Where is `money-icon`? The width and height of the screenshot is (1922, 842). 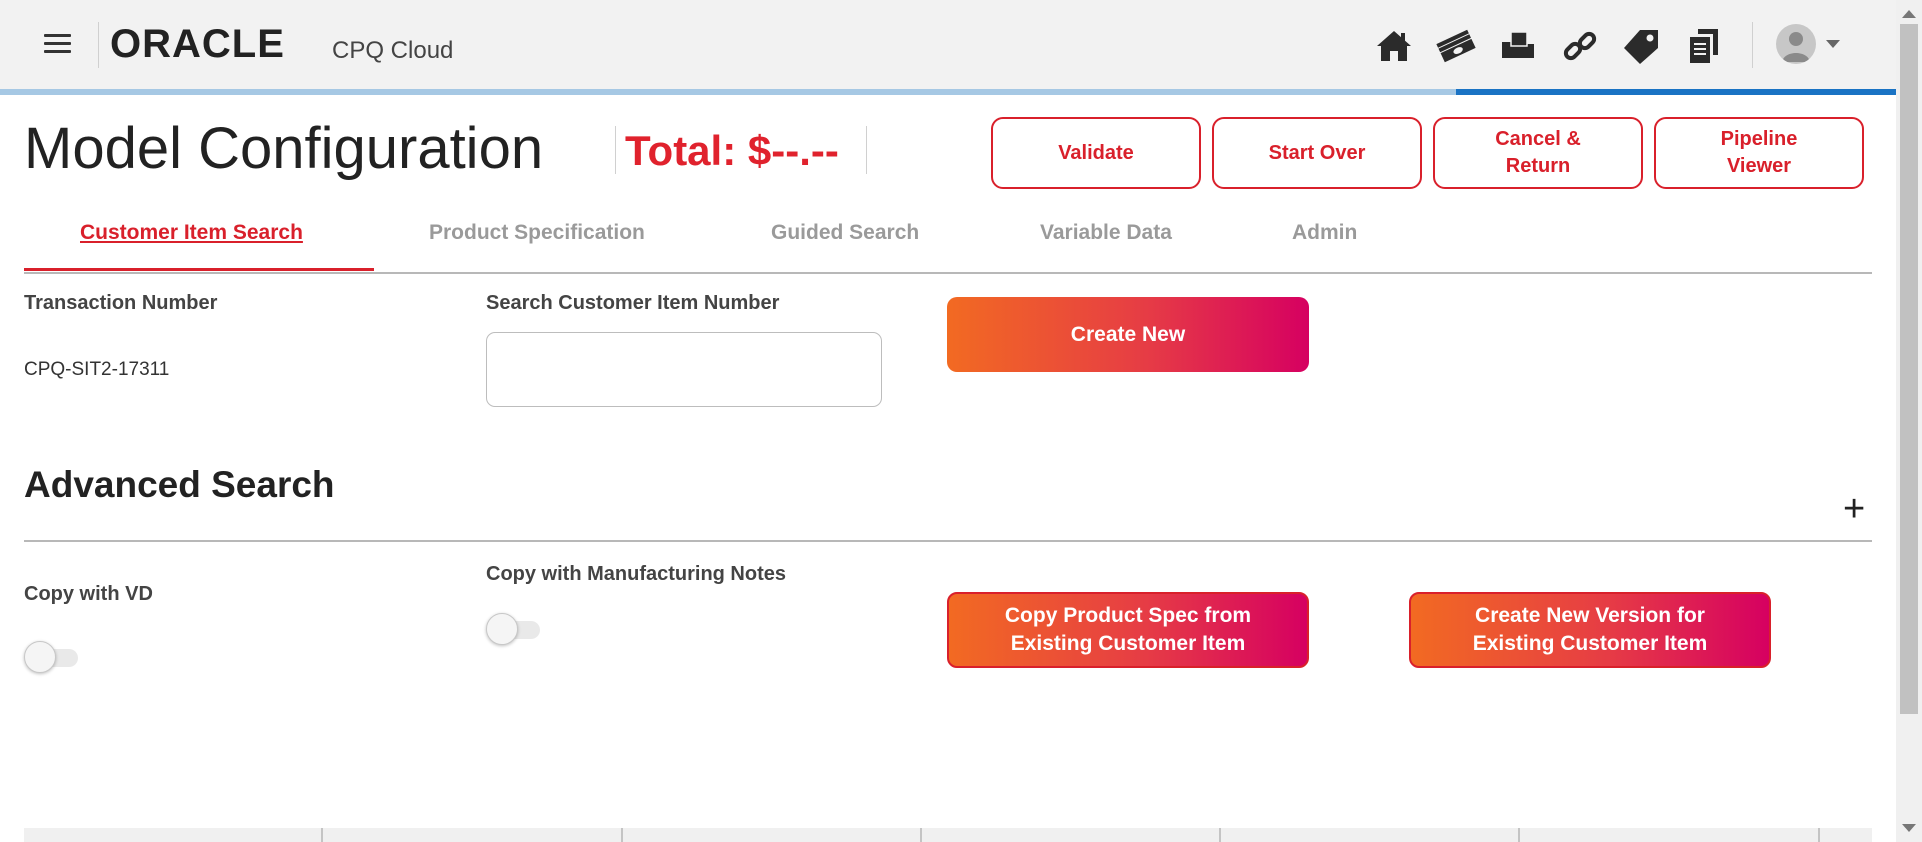 money-icon is located at coordinates (1456, 46).